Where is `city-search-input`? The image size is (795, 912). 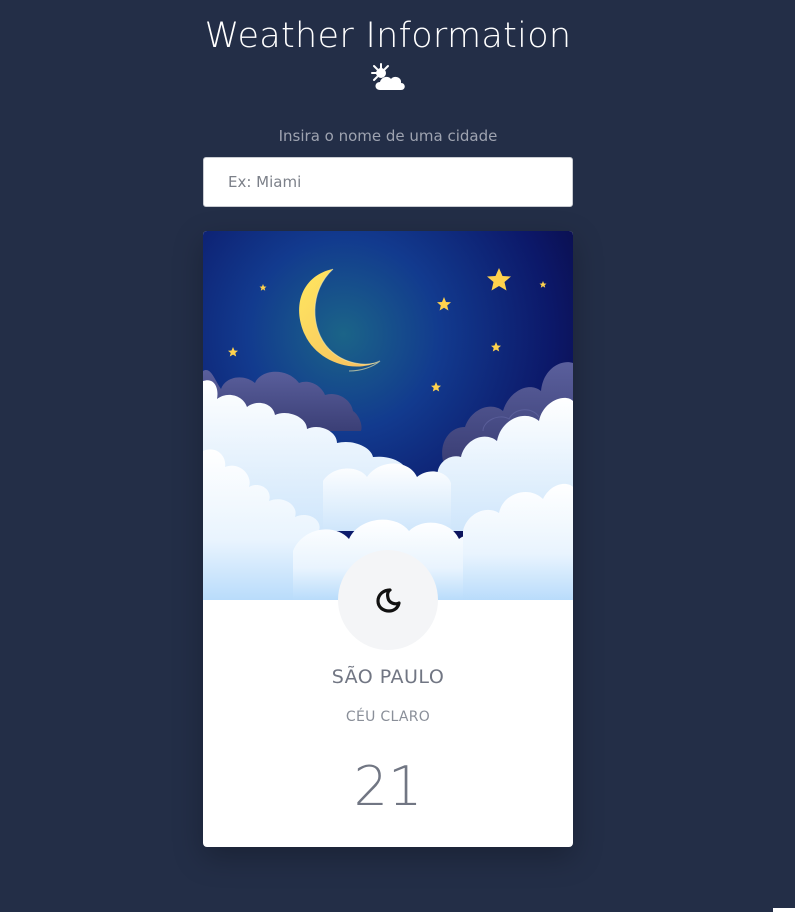
city-search-input is located at coordinates (388, 182).